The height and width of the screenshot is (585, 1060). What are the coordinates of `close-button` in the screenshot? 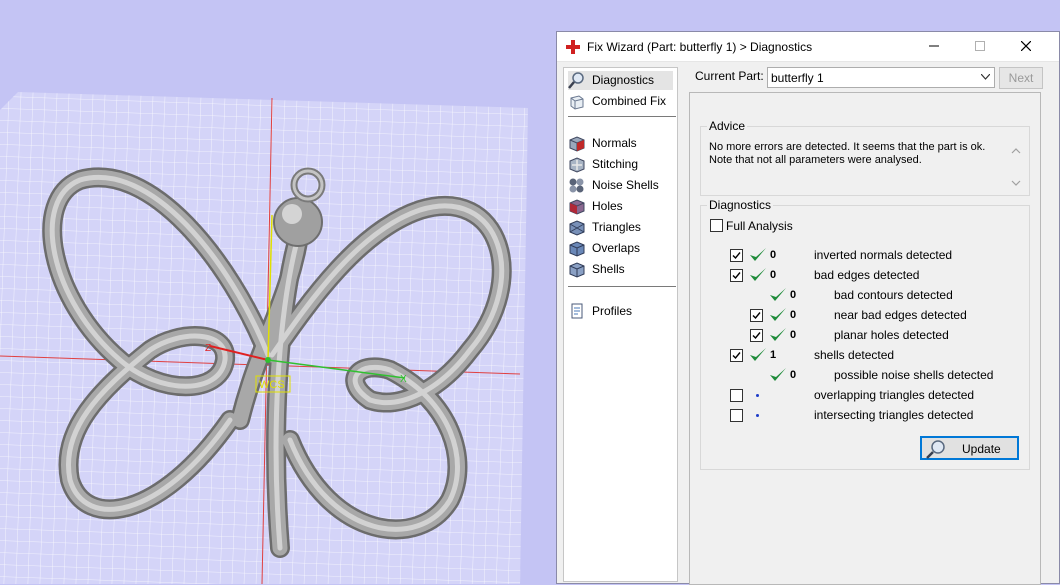 It's located at (1026, 46).